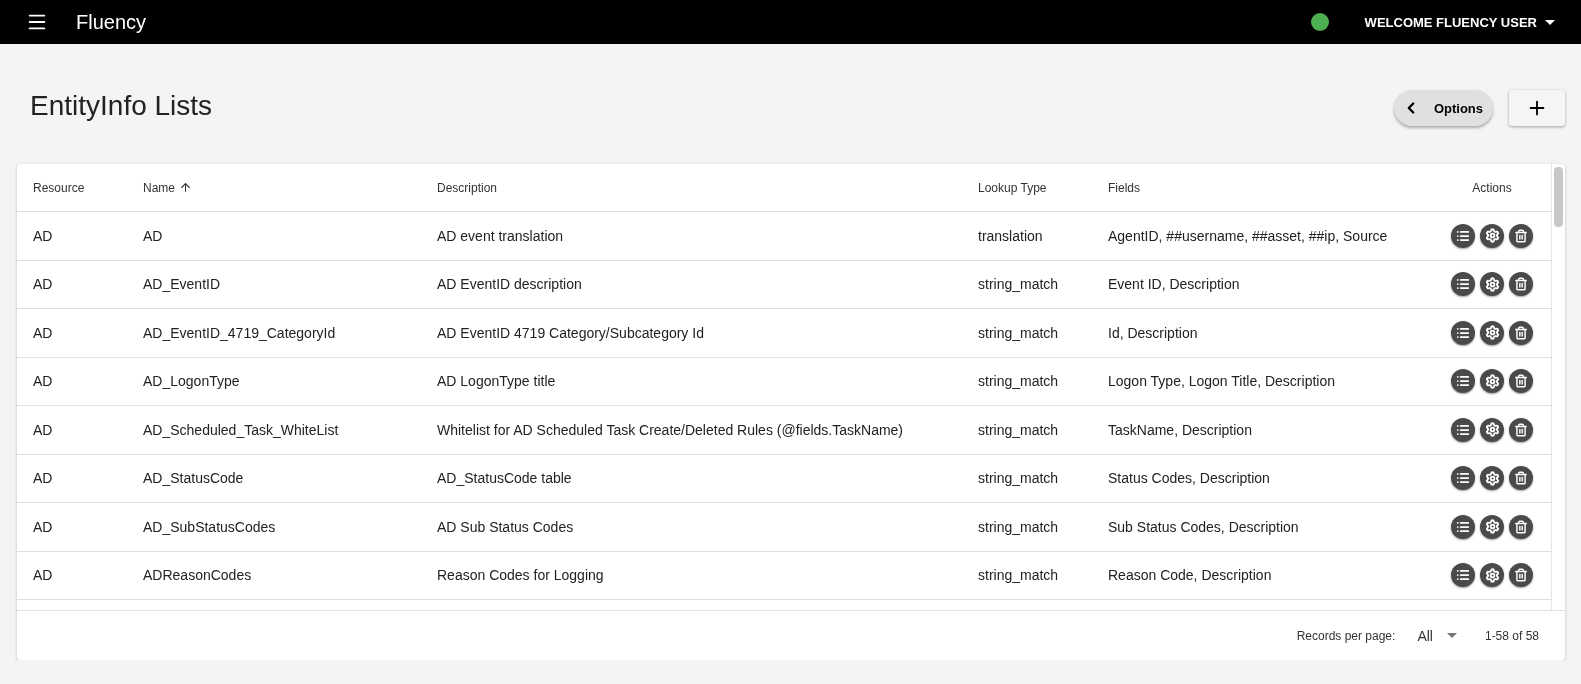 Image resolution: width=1581 pixels, height=684 pixels. I want to click on table-cell-text: AgentID, ##username, ##asset, ##ip, Source, so click(1248, 235).